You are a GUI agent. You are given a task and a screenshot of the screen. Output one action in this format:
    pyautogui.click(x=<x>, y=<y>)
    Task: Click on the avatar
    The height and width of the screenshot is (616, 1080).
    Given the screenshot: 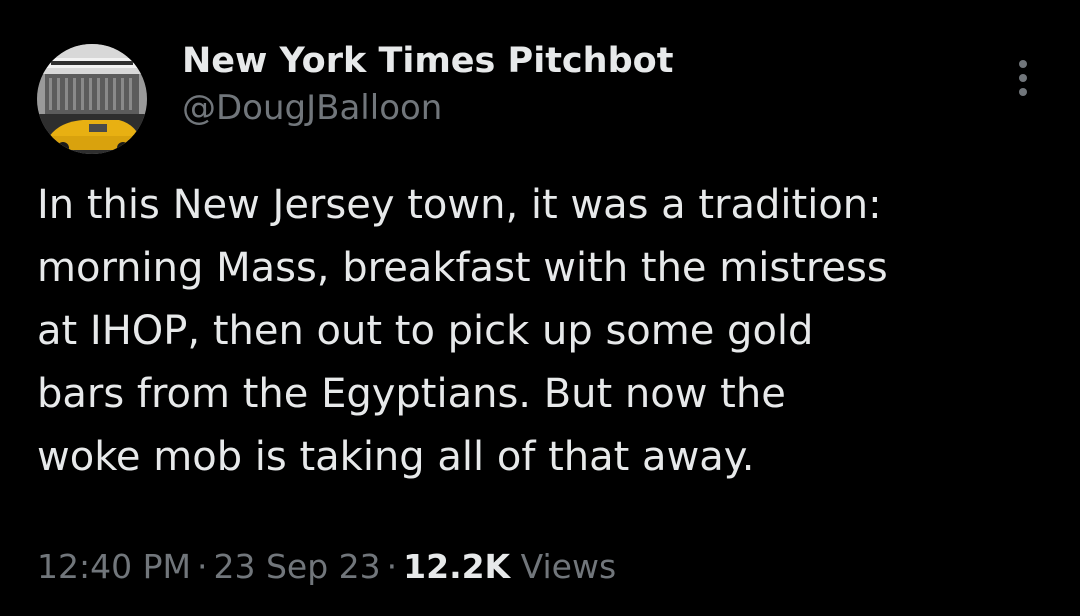 What is the action you would take?
    pyautogui.click(x=92, y=99)
    